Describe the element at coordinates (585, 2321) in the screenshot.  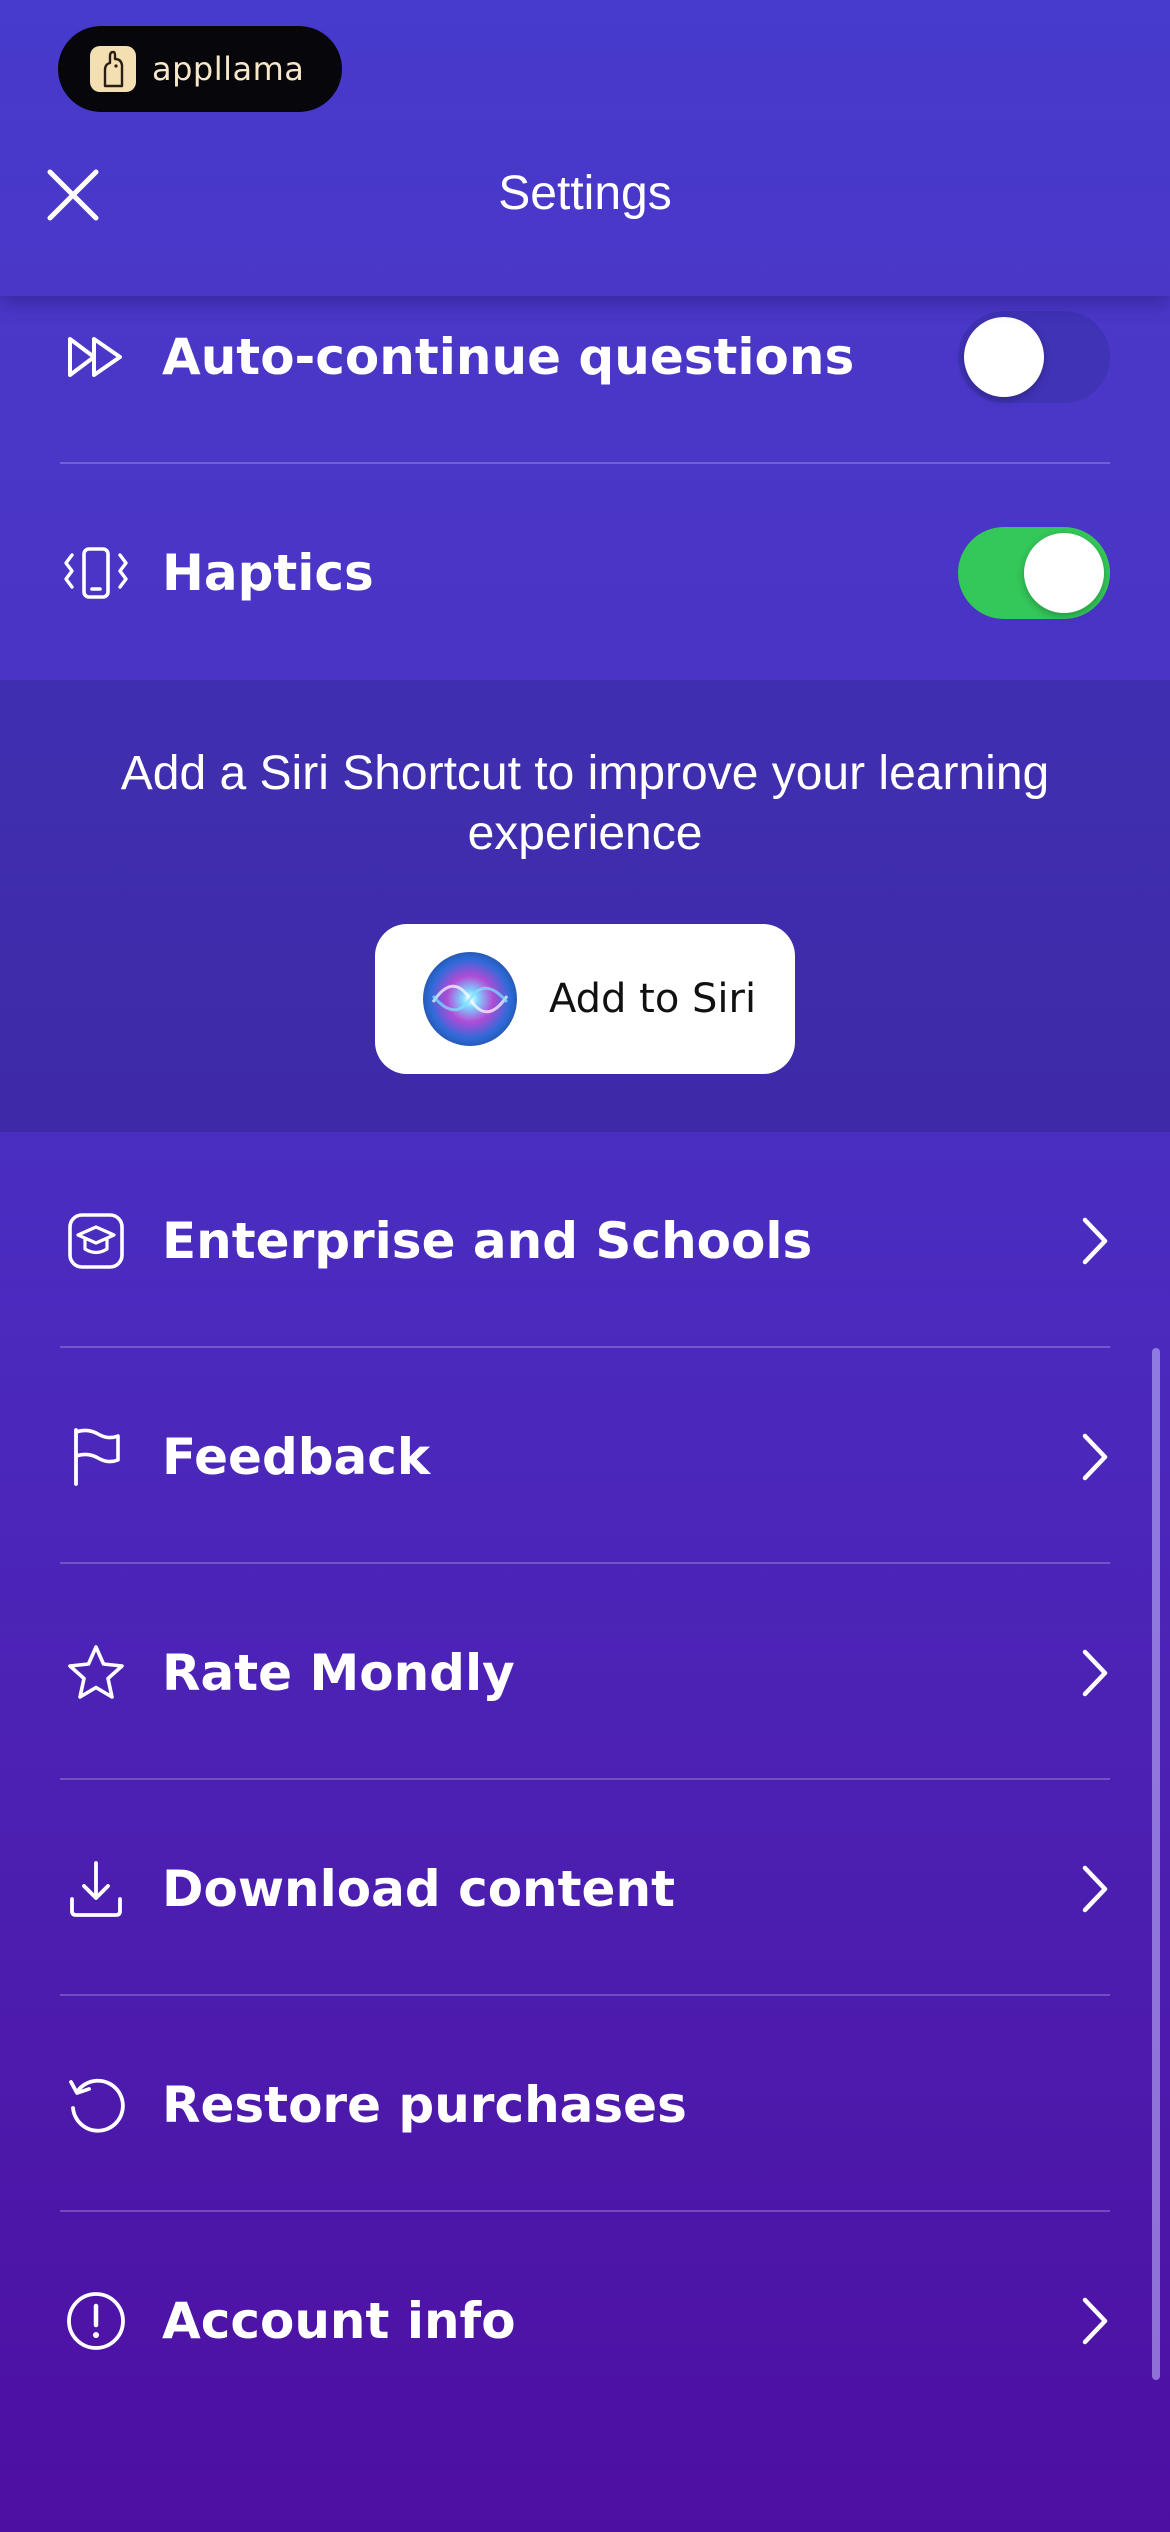
I see `menu-item-account: Account info` at that location.